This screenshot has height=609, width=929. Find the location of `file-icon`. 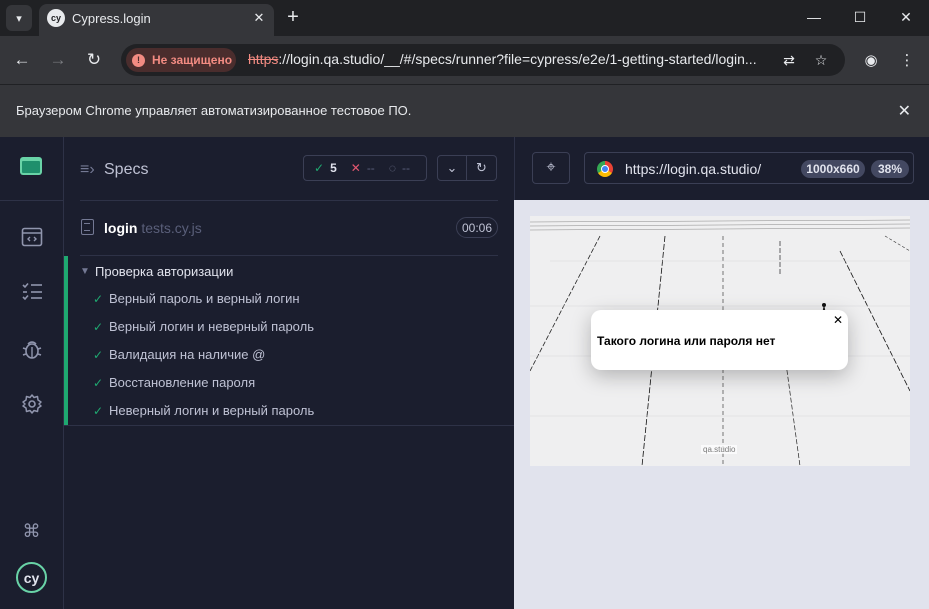

file-icon is located at coordinates (87, 227).